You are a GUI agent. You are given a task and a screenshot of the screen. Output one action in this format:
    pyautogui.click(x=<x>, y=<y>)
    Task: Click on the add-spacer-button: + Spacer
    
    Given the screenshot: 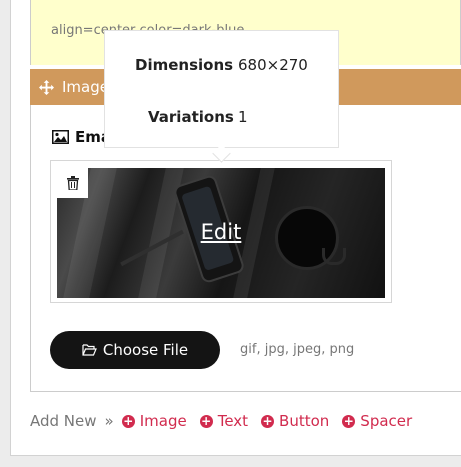 What is the action you would take?
    pyautogui.click(x=377, y=421)
    